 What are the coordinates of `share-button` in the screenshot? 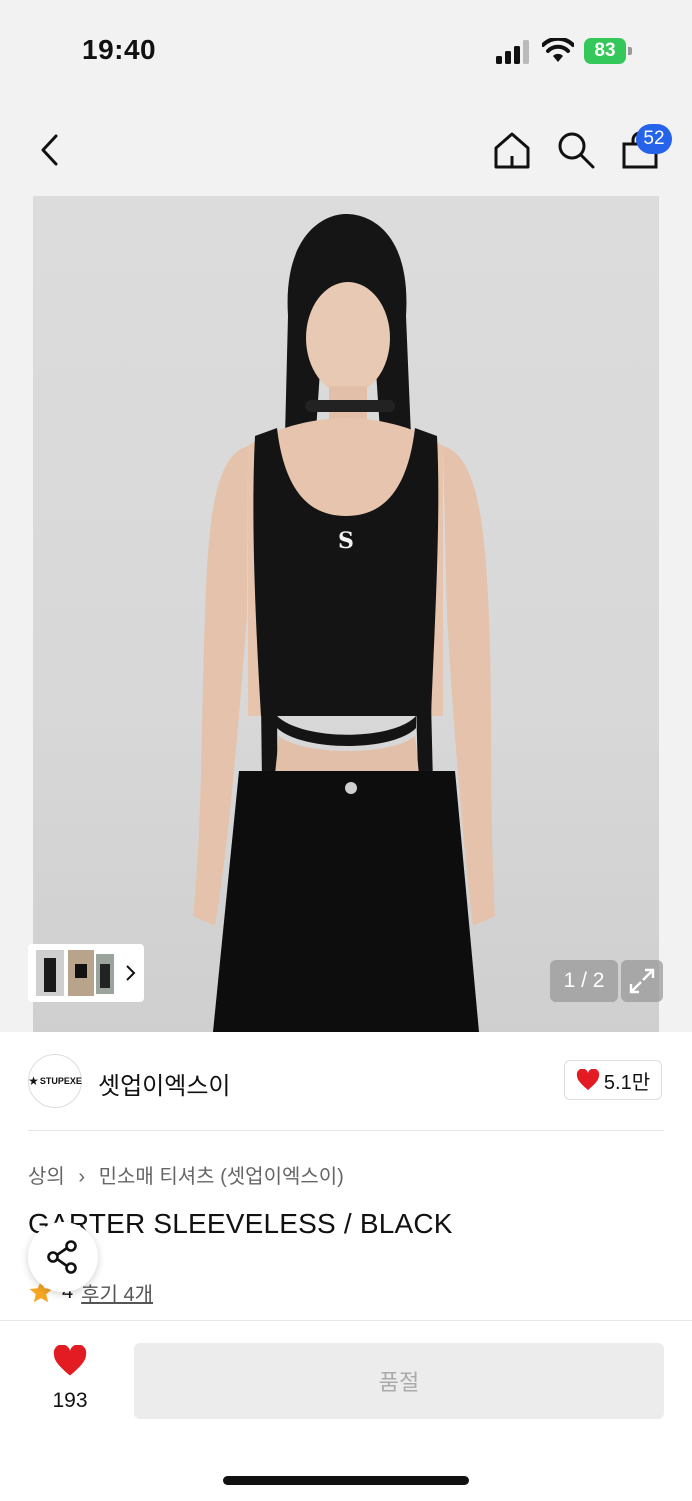 It's located at (63, 1257).